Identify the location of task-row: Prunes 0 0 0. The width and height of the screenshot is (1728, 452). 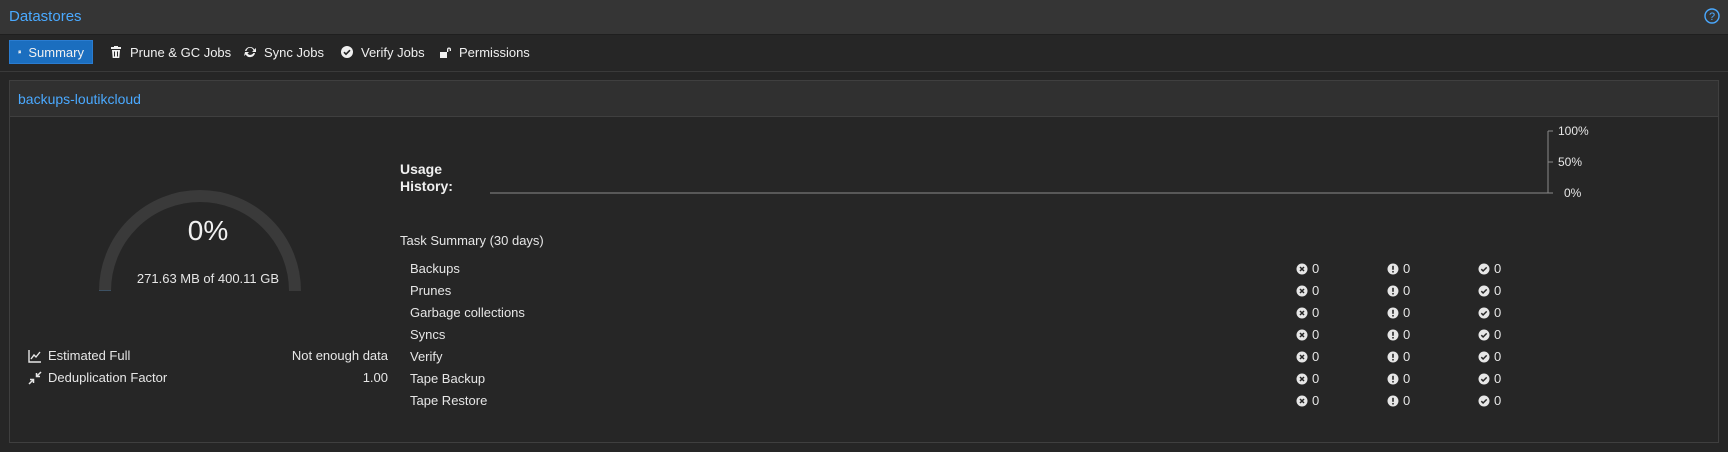
(1025, 294).